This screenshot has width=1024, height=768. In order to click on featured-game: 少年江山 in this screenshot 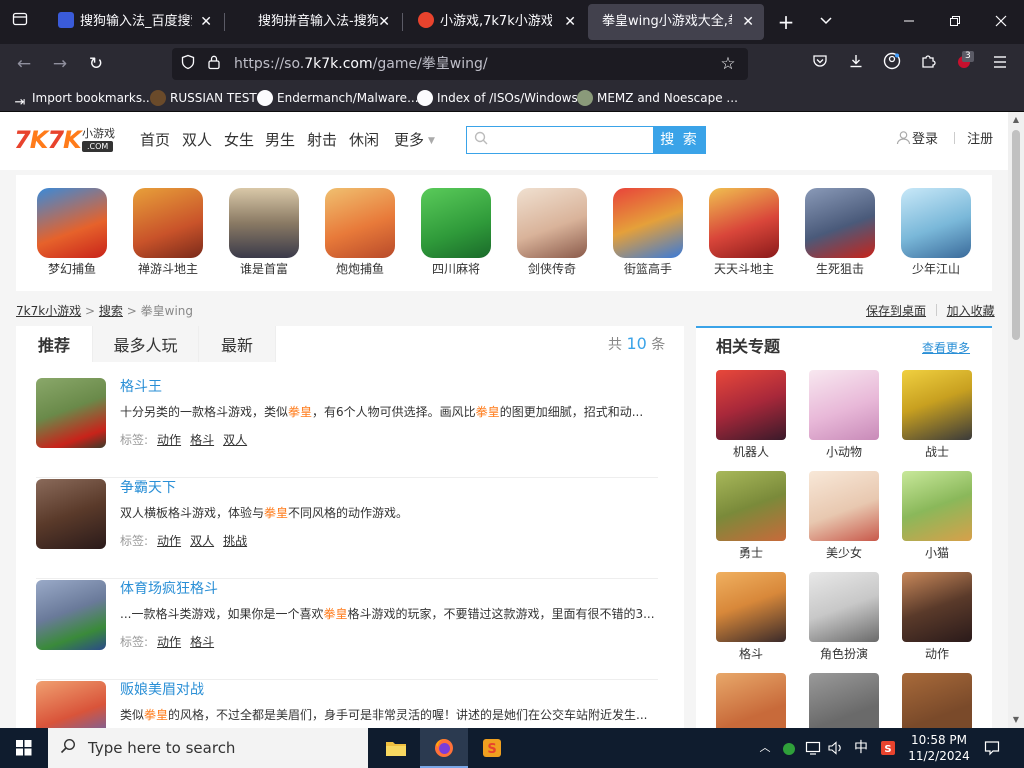, I will do `click(936, 232)`.